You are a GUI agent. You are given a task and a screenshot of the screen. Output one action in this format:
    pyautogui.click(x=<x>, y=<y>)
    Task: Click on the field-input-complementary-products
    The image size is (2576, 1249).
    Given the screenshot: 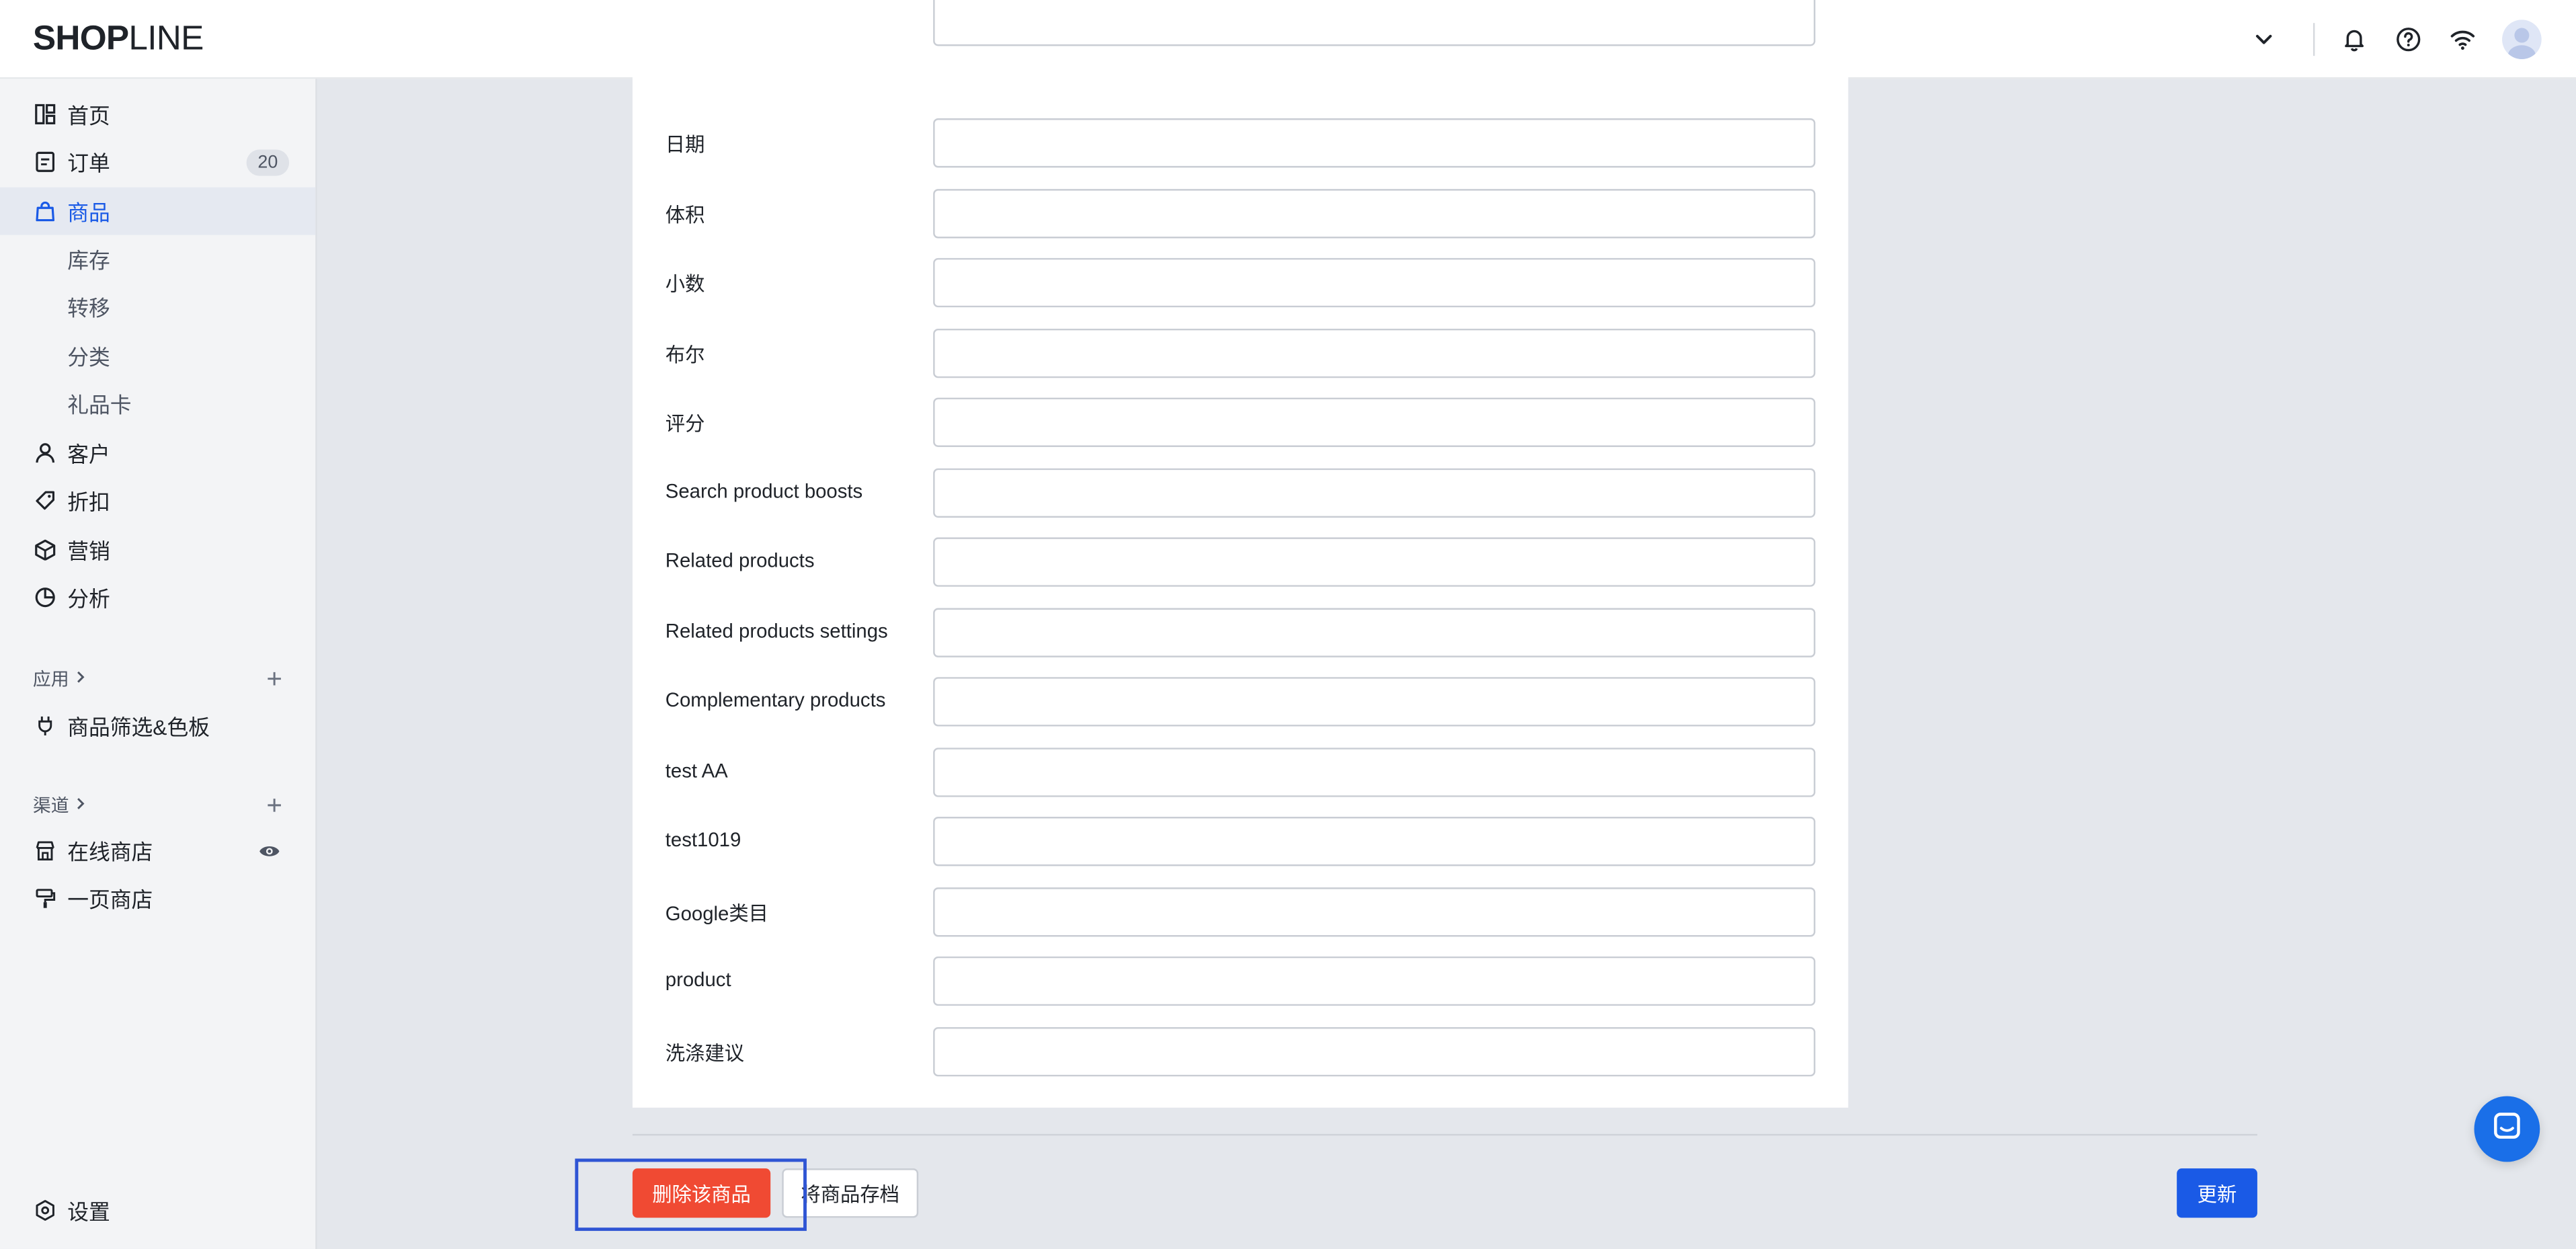 What is the action you would take?
    pyautogui.click(x=1374, y=702)
    